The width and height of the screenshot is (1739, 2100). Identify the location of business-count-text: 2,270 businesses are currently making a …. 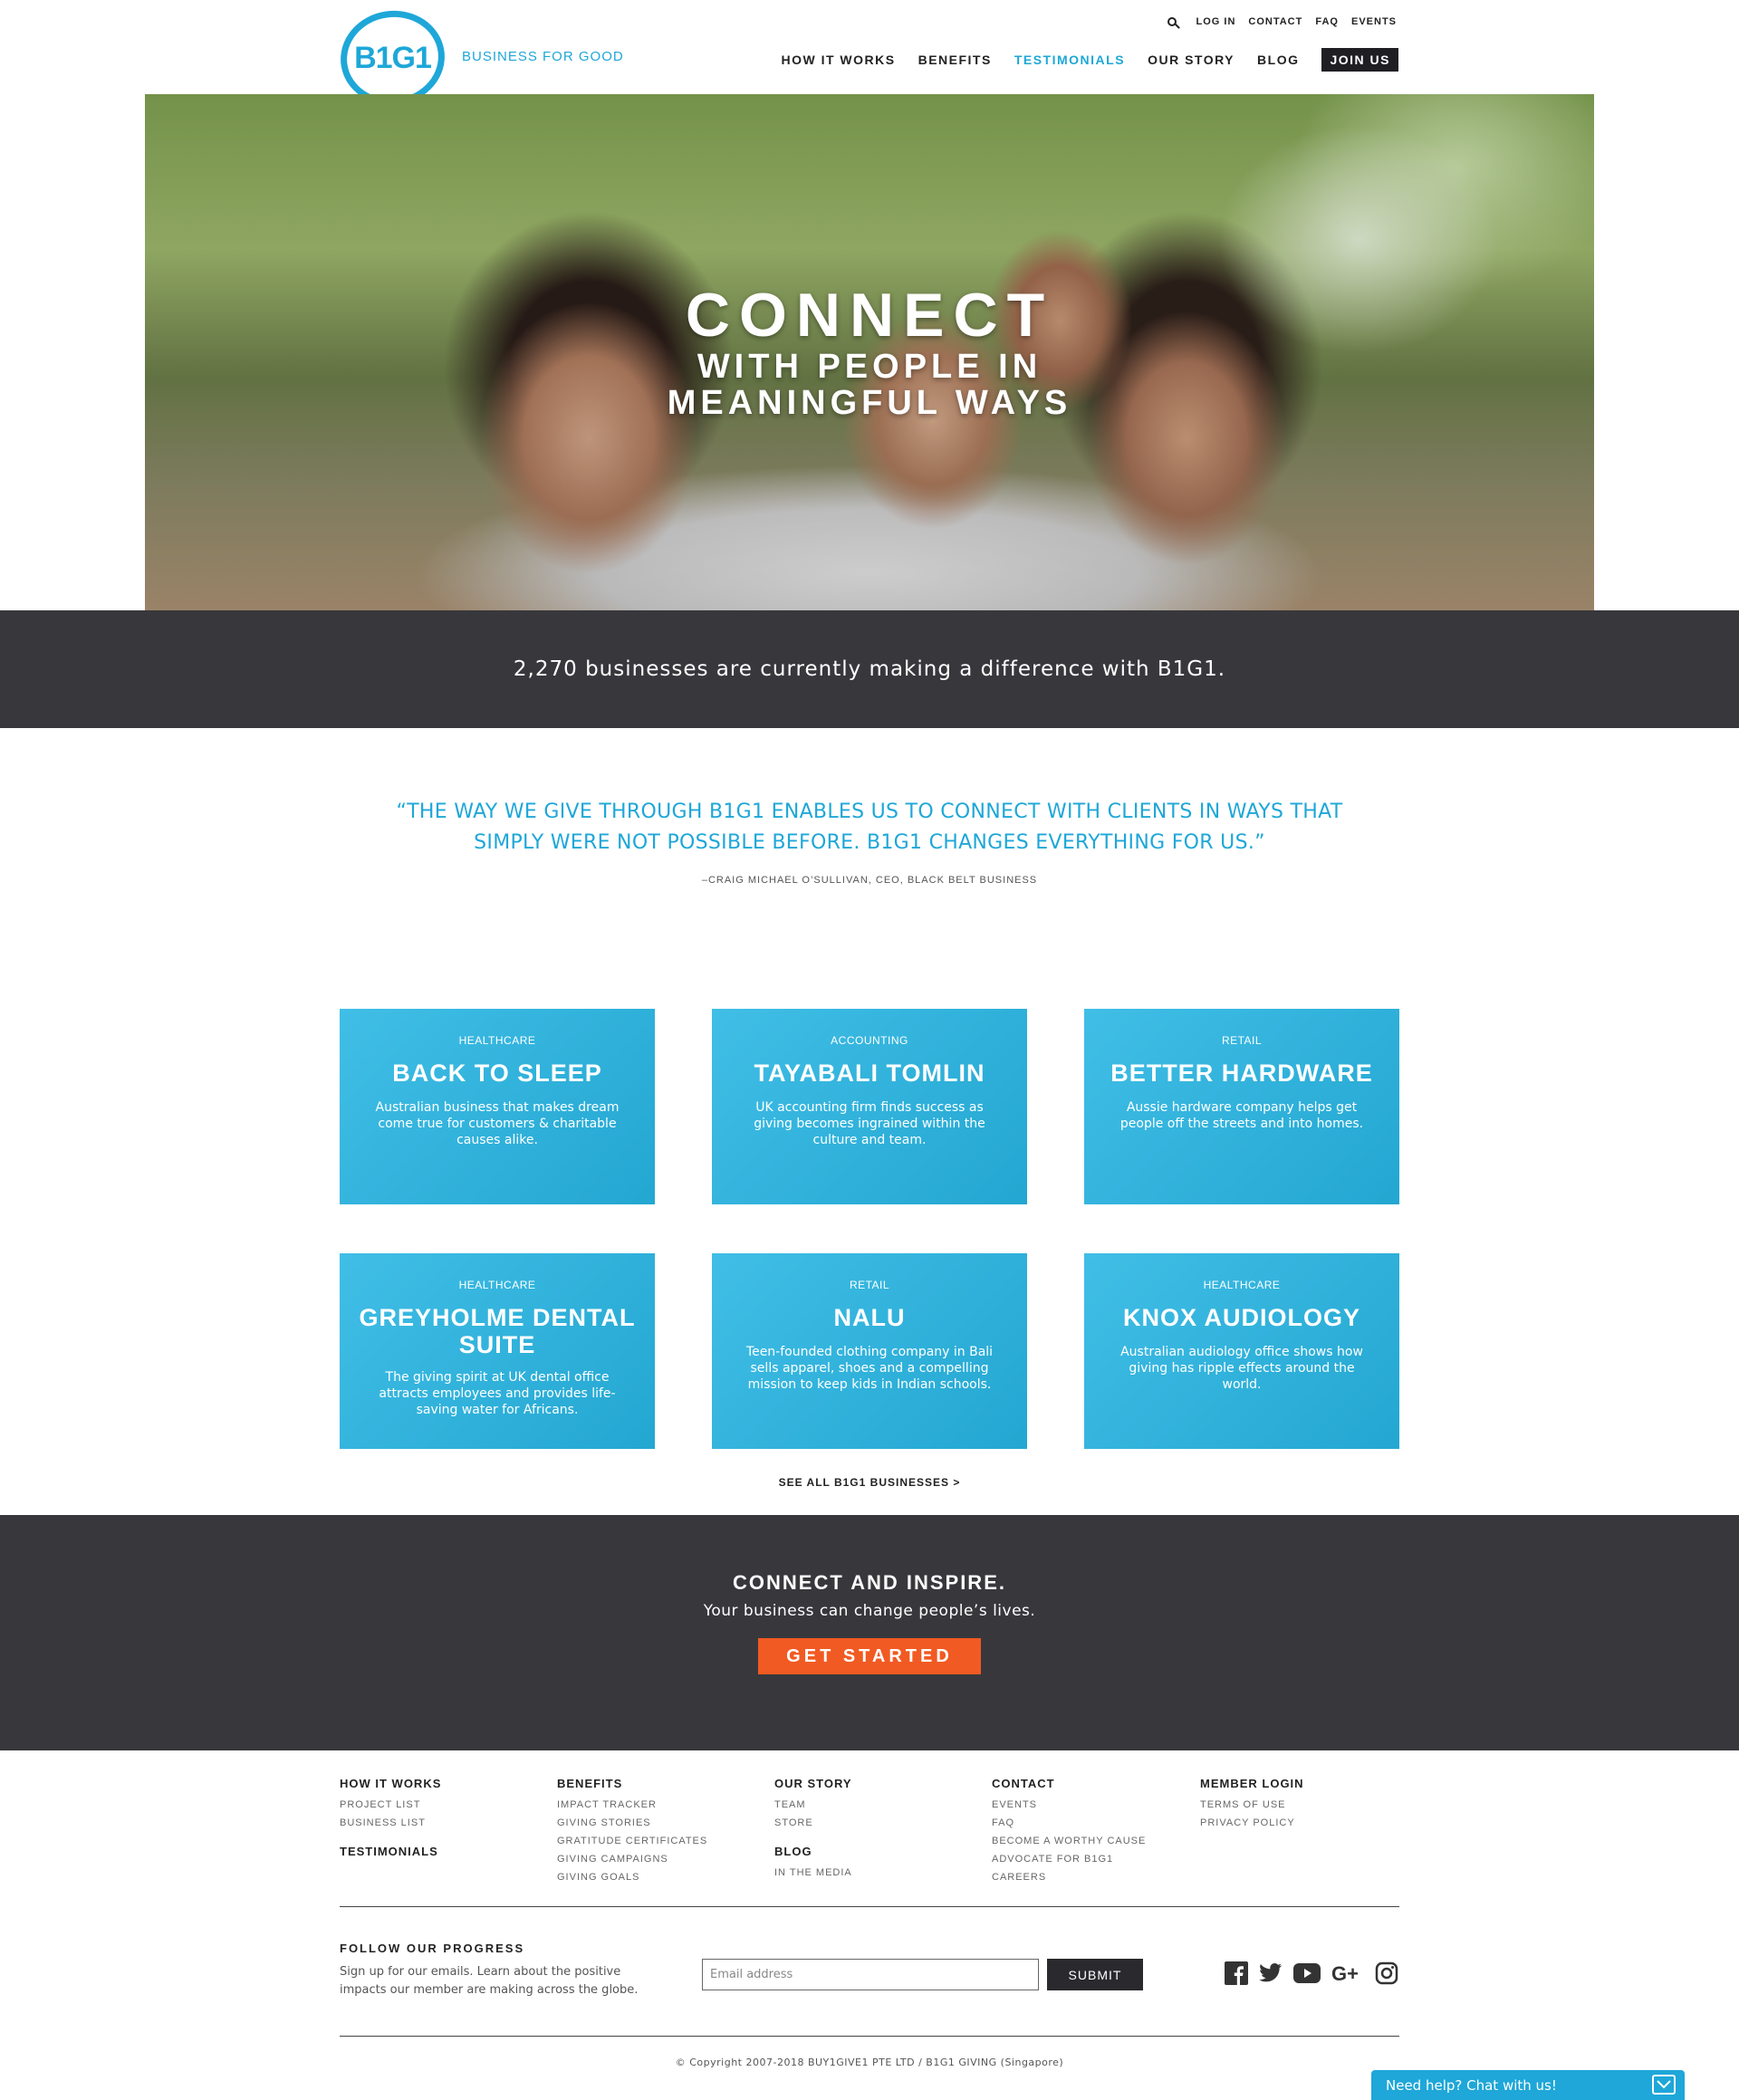
(869, 669).